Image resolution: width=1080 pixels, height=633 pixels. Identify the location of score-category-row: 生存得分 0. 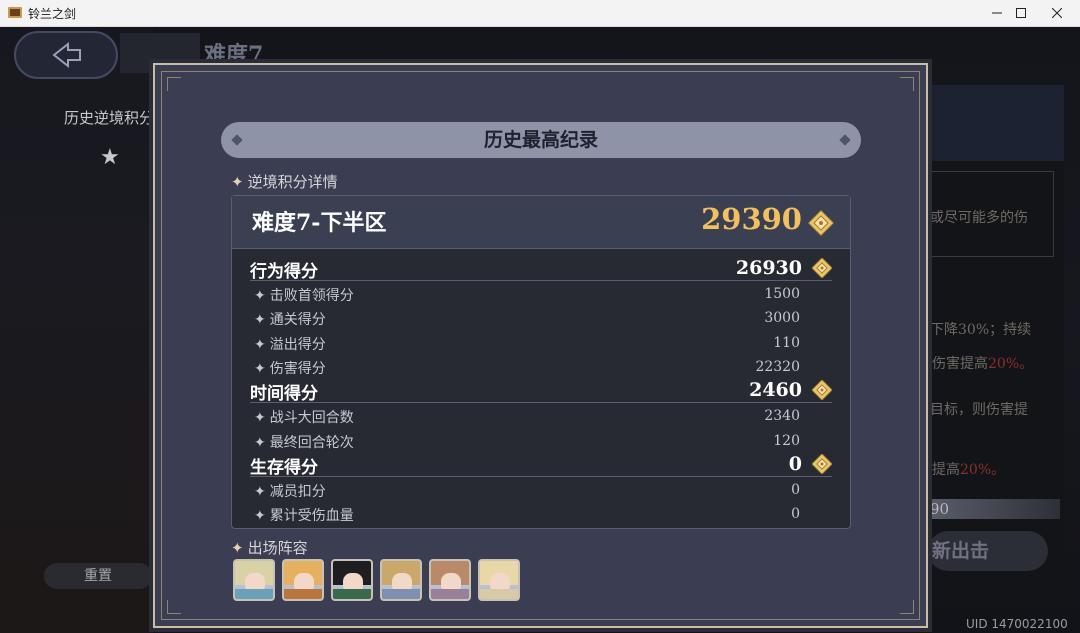
(541, 465).